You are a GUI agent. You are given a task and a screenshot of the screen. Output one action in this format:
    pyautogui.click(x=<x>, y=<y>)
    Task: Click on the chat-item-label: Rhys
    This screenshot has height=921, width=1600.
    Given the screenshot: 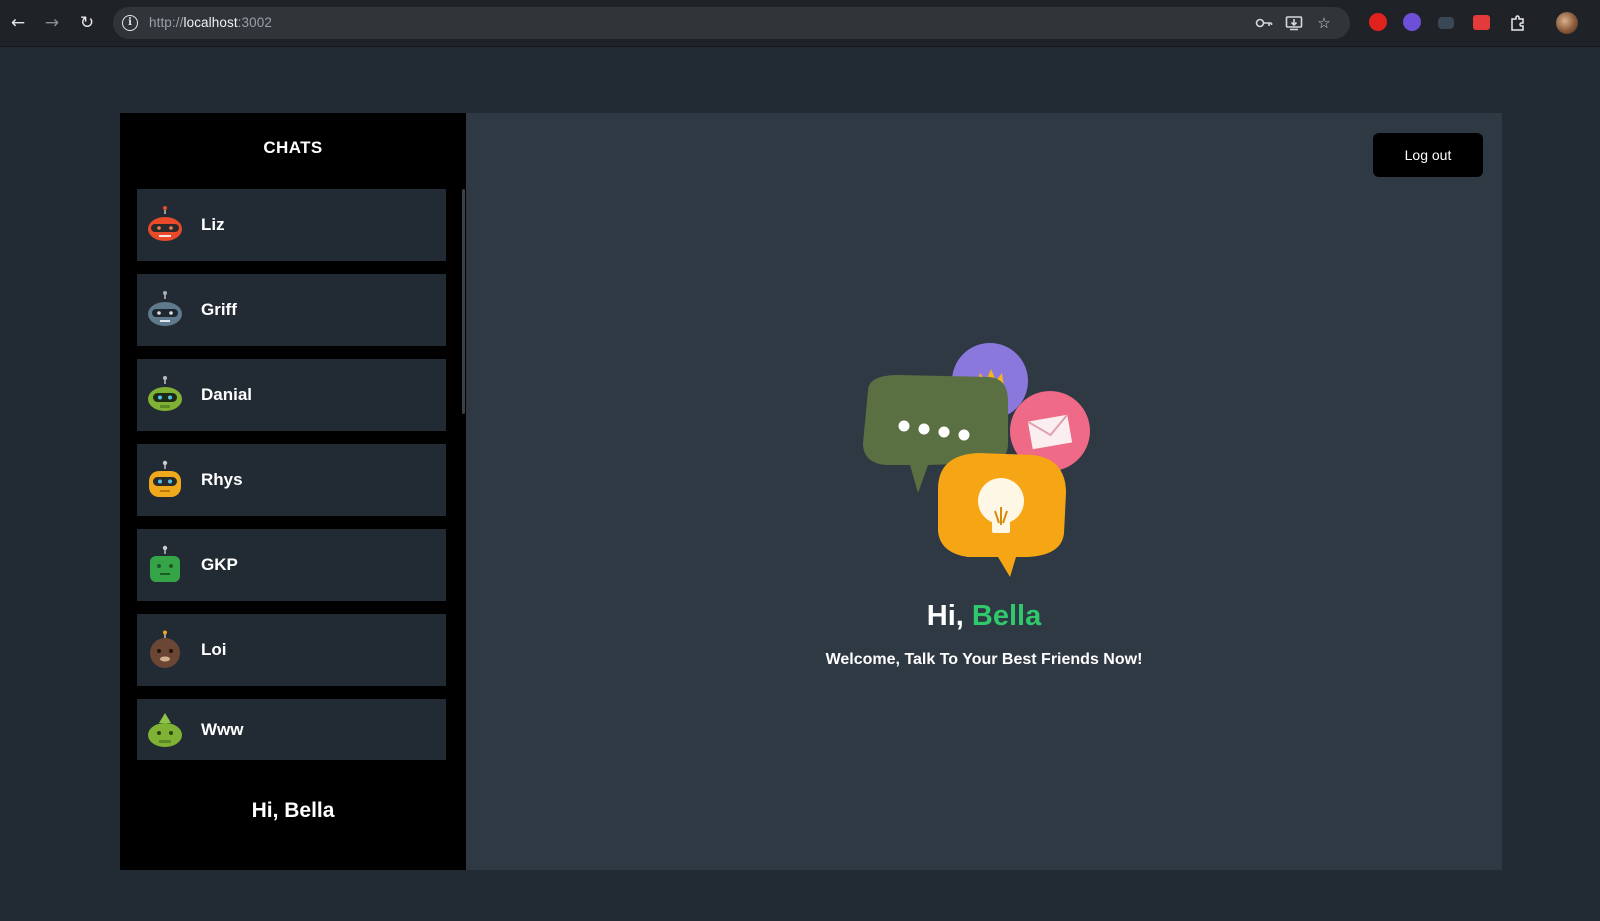 What is the action you would take?
    pyautogui.click(x=222, y=479)
    